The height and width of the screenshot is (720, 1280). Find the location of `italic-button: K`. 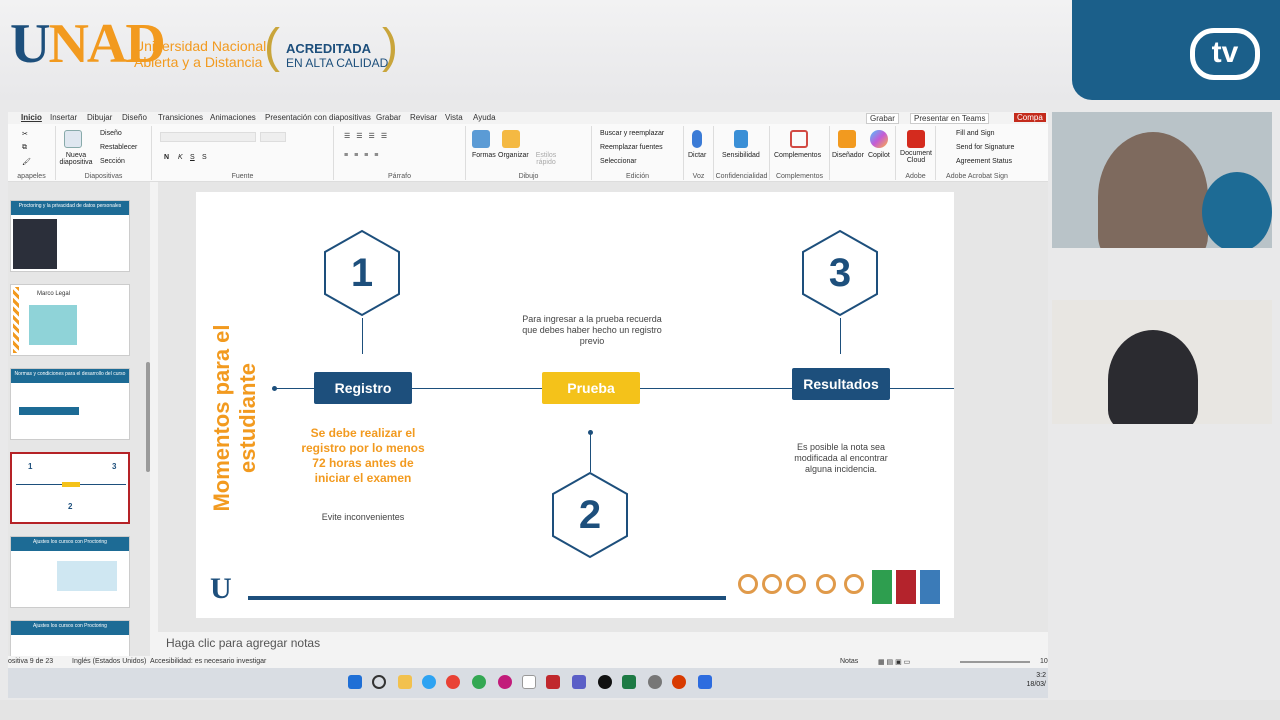

italic-button: K is located at coordinates (180, 157).